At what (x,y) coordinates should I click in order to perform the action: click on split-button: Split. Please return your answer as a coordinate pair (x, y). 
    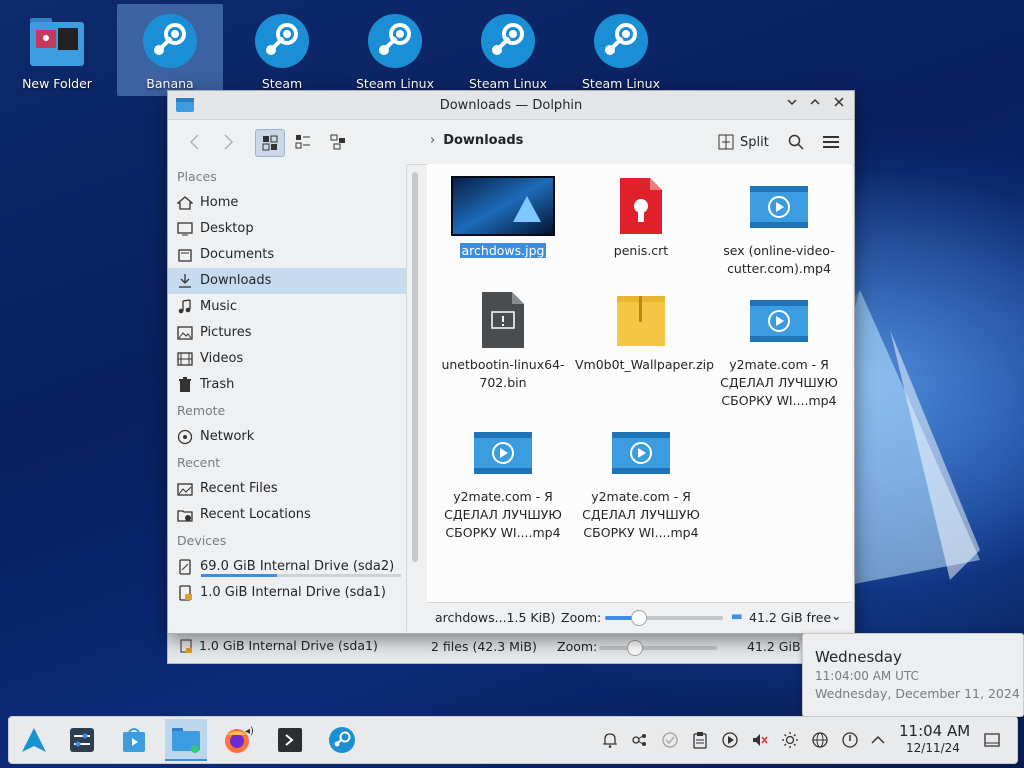
    Looking at the image, I should click on (743, 142).